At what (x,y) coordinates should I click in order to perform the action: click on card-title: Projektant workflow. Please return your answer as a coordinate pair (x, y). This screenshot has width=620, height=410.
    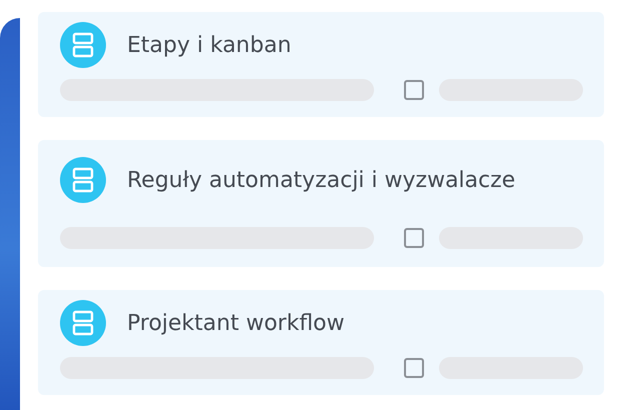
    Looking at the image, I should click on (236, 323).